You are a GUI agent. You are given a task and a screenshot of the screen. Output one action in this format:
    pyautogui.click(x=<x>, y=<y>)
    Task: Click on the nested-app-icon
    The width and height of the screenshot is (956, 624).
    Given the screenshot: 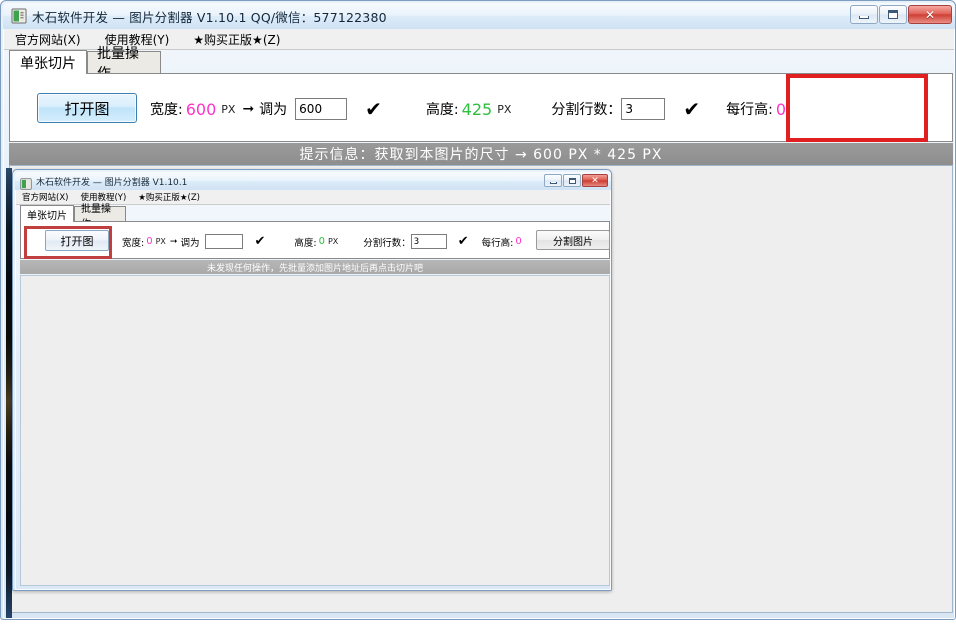 What is the action you would take?
    pyautogui.click(x=26, y=182)
    